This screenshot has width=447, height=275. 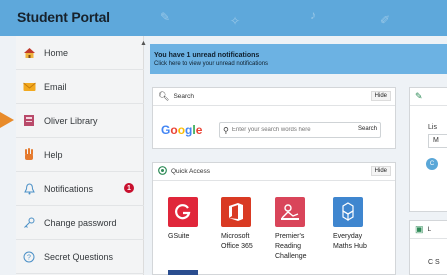 I want to click on search-icon: ⚲, so click(x=226, y=130).